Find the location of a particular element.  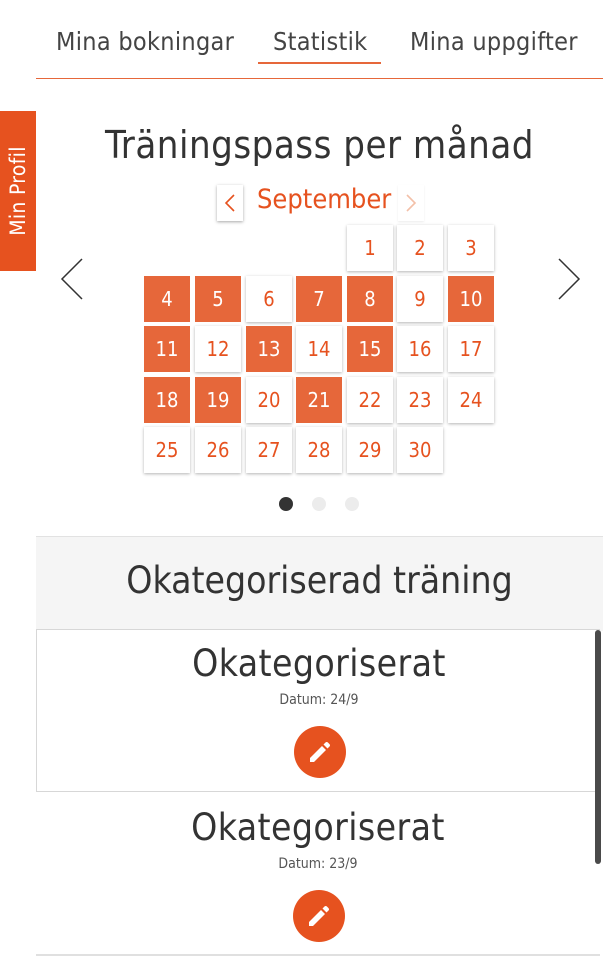

calendar-day-23: 23 is located at coordinates (420, 400).